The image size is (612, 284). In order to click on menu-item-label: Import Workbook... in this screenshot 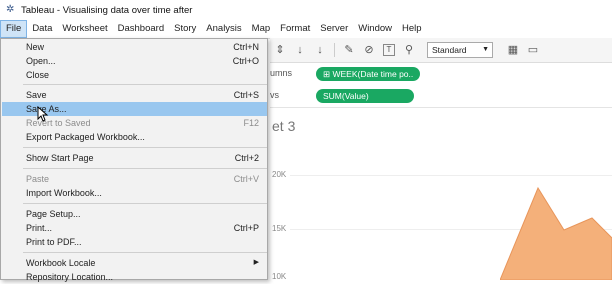, I will do `click(64, 193)`.